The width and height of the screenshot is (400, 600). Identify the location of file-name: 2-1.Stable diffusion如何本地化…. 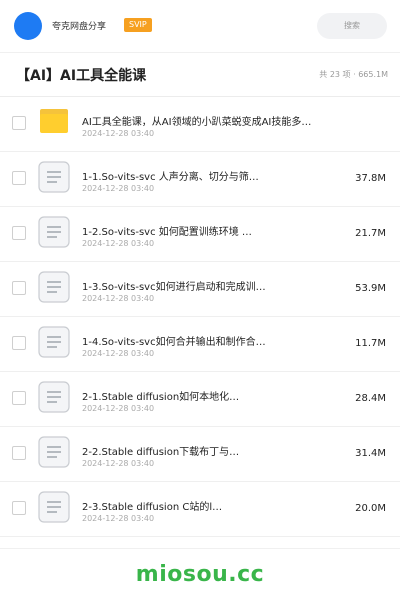
(161, 397).